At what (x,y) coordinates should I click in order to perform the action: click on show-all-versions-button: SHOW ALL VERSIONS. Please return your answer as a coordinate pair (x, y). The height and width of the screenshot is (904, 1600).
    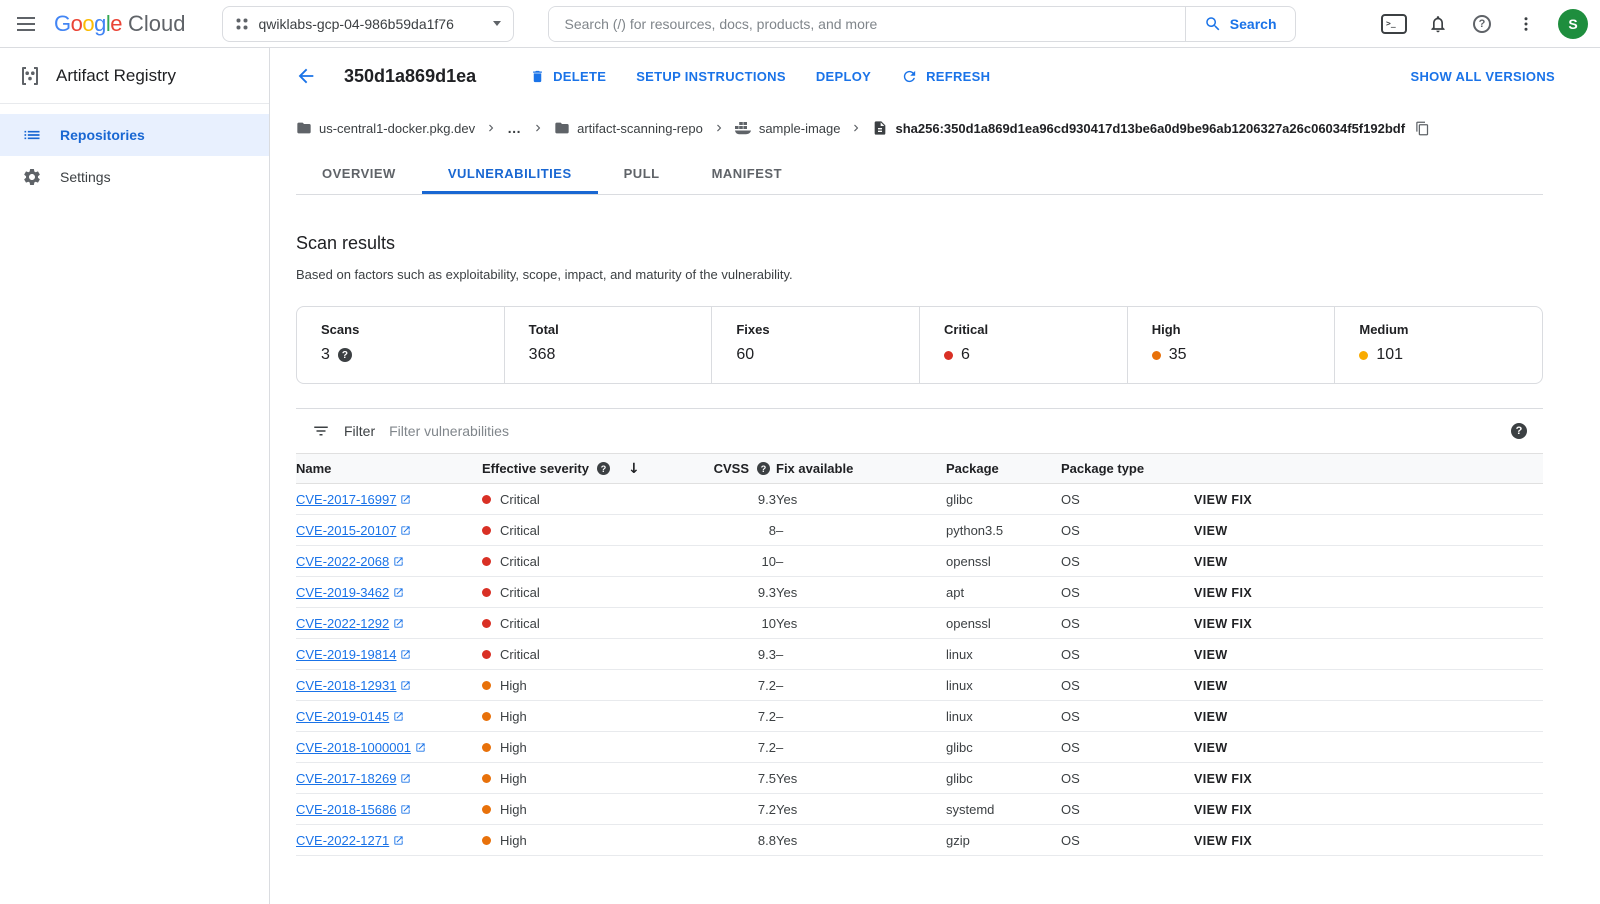
    Looking at the image, I should click on (1482, 76).